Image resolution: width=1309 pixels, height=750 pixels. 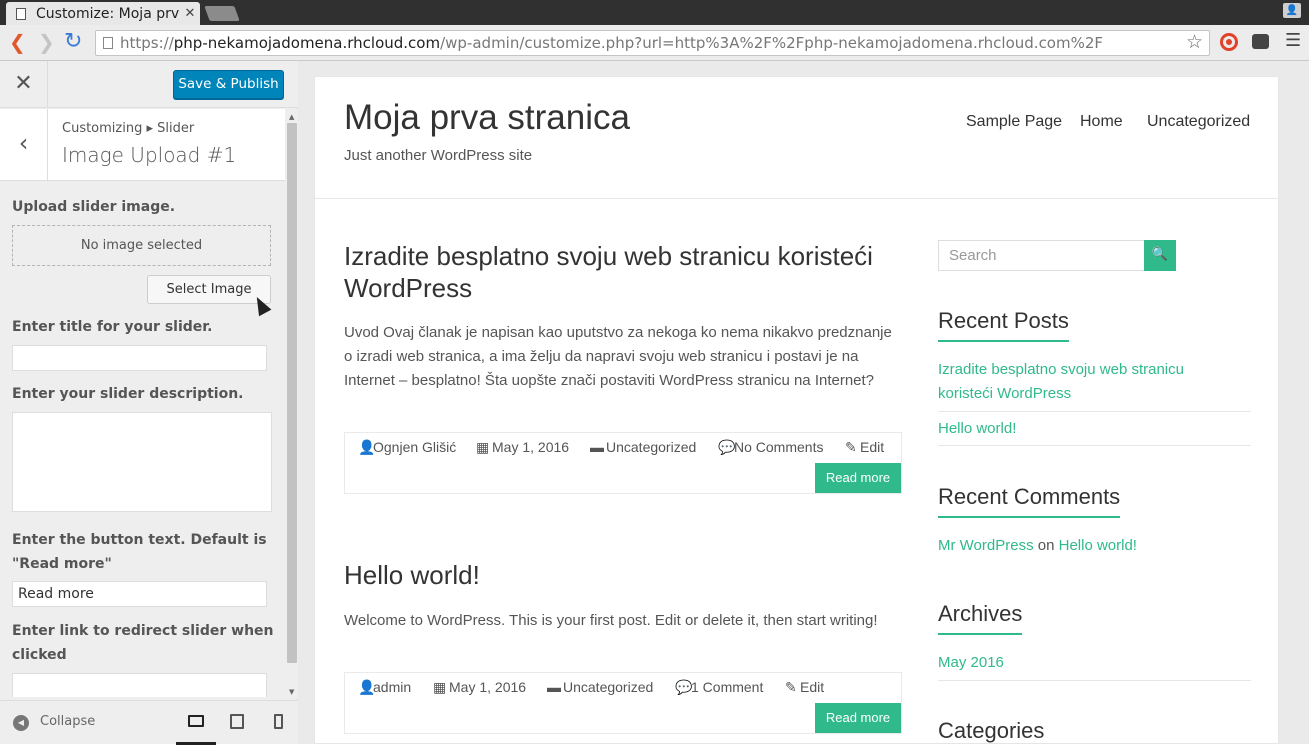 What do you see at coordinates (291, 692) in the screenshot?
I see `scroll-down-arrow-icon: ▼` at bounding box center [291, 692].